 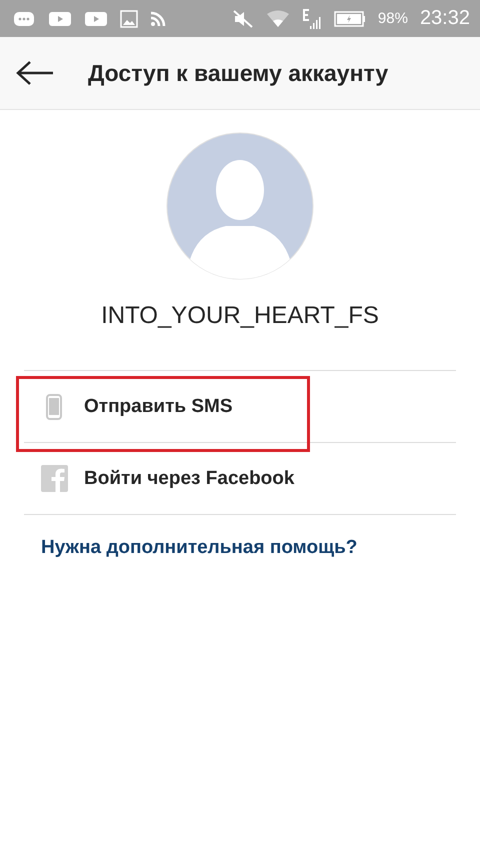 I want to click on screen-title: Доступ к вашему аккаунту, so click(x=238, y=73).